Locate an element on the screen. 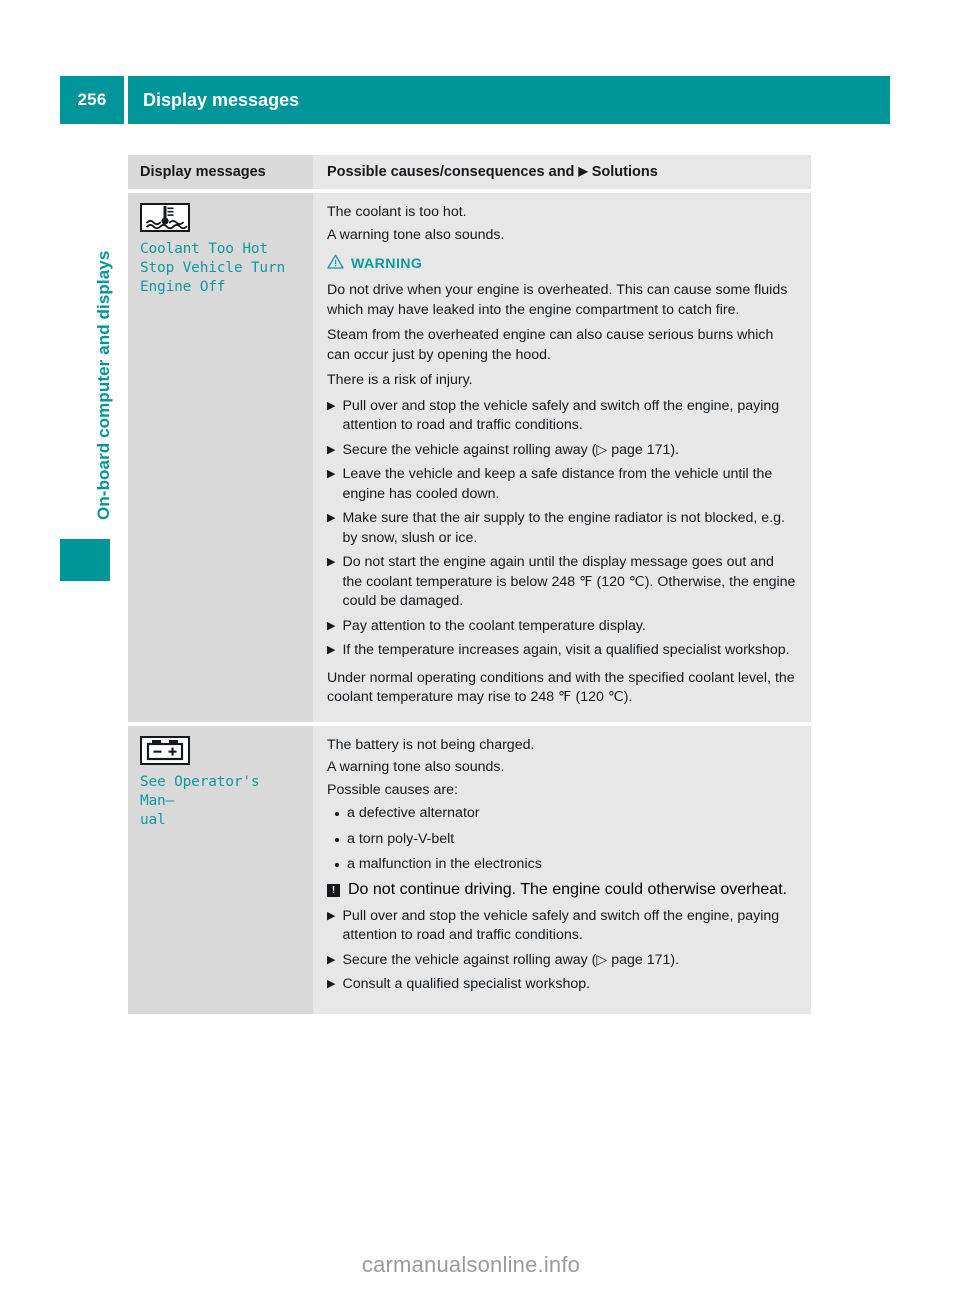 The width and height of the screenshot is (960, 1302). page-number: 256 is located at coordinates (92, 100).